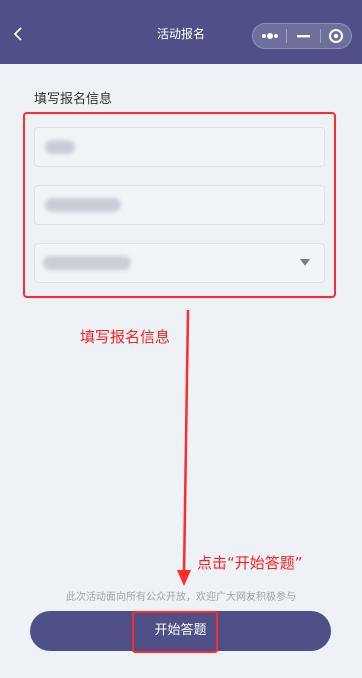 The width and height of the screenshot is (362, 678). I want to click on button-highlight-box, so click(175, 632).